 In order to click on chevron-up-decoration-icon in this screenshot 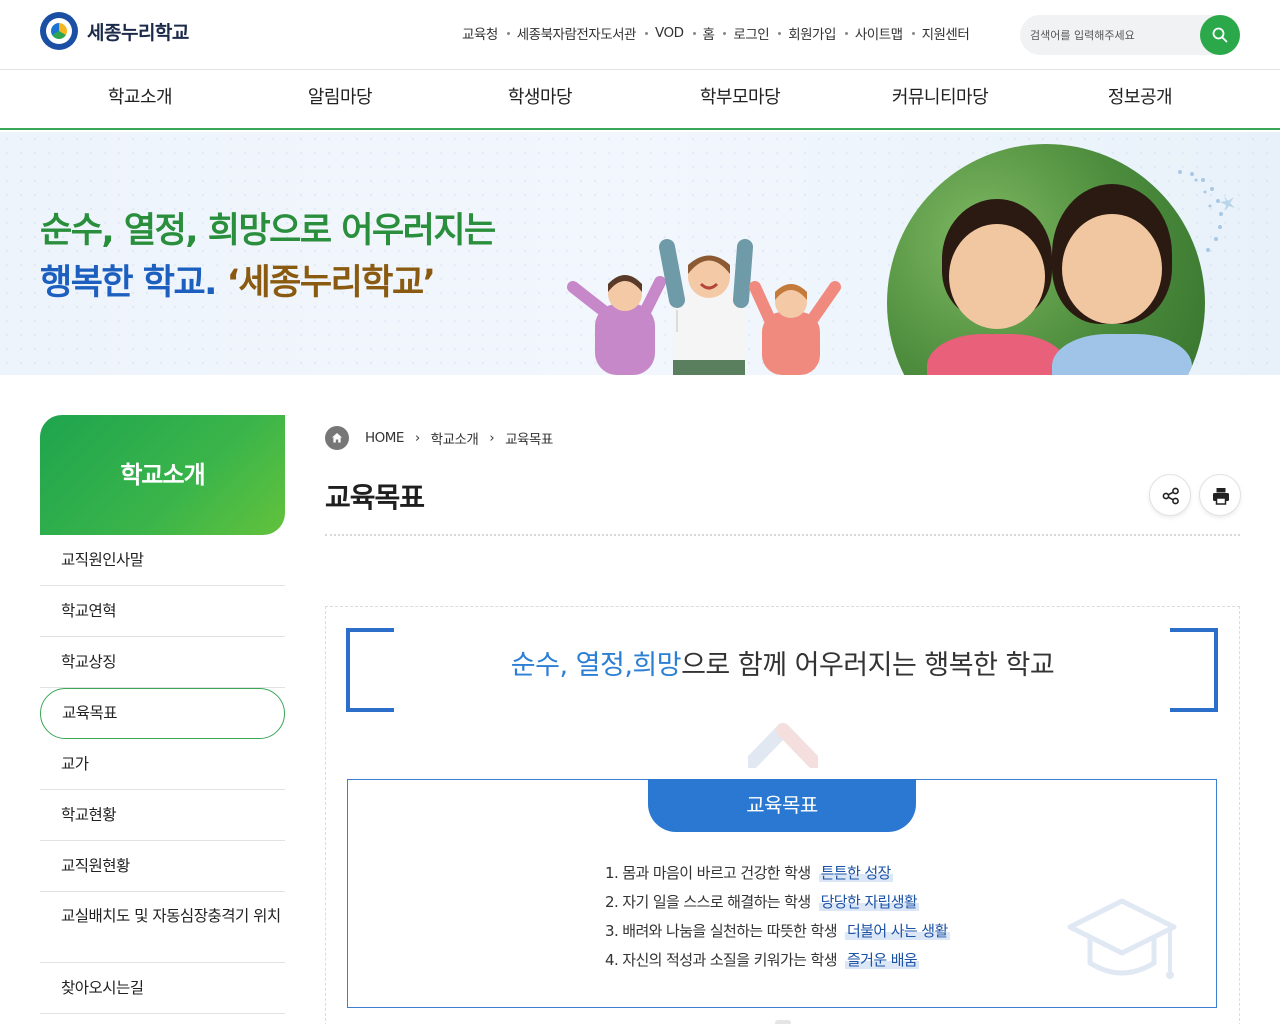, I will do `click(783, 745)`.